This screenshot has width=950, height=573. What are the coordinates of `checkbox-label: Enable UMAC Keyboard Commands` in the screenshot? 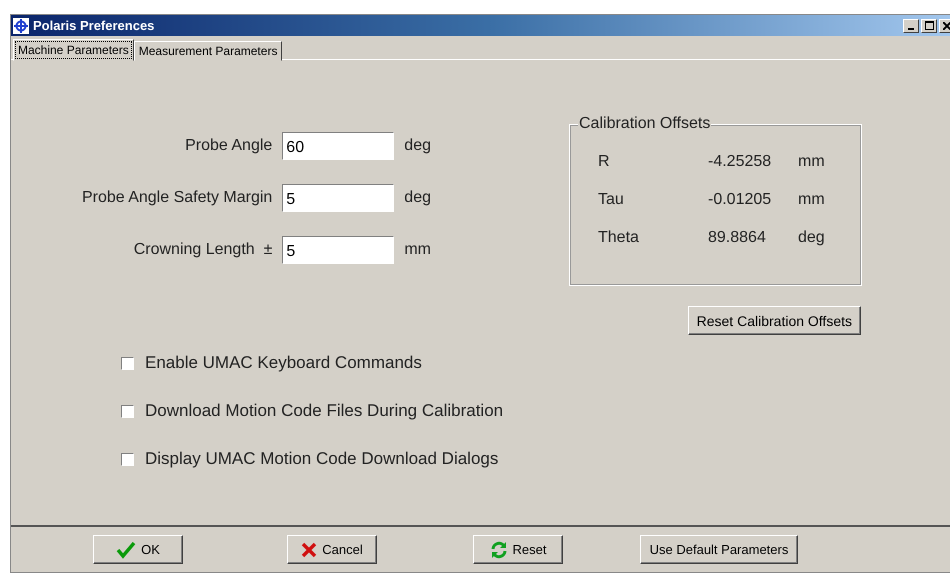 It's located at (283, 363).